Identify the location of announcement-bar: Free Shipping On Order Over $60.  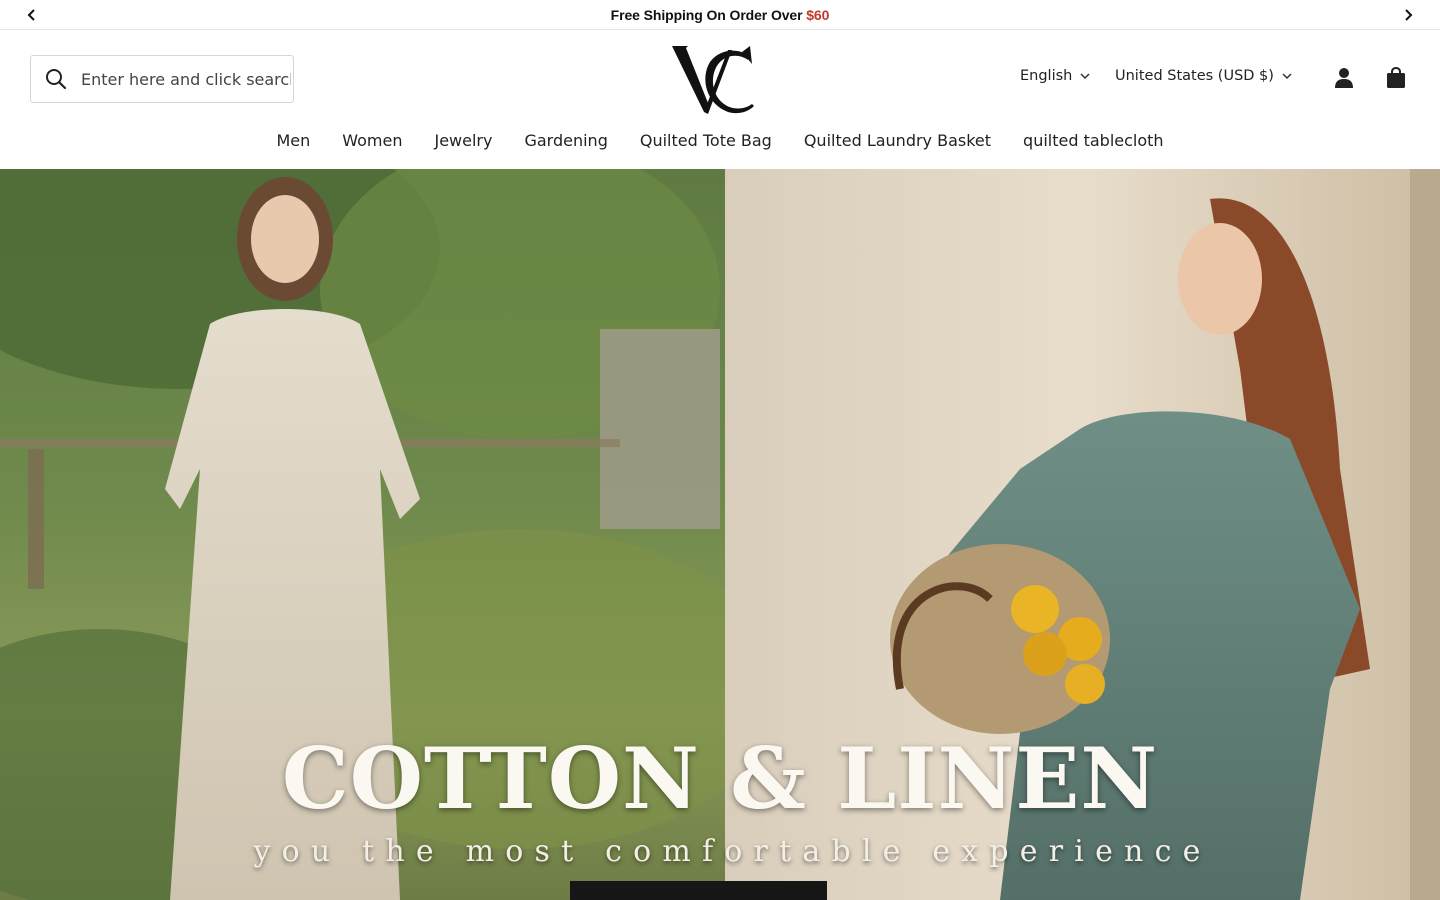
(720, 15).